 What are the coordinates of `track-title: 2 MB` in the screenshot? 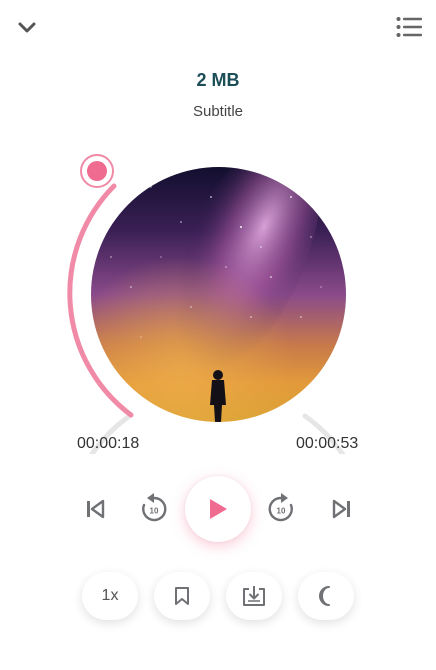 It's located at (218, 80).